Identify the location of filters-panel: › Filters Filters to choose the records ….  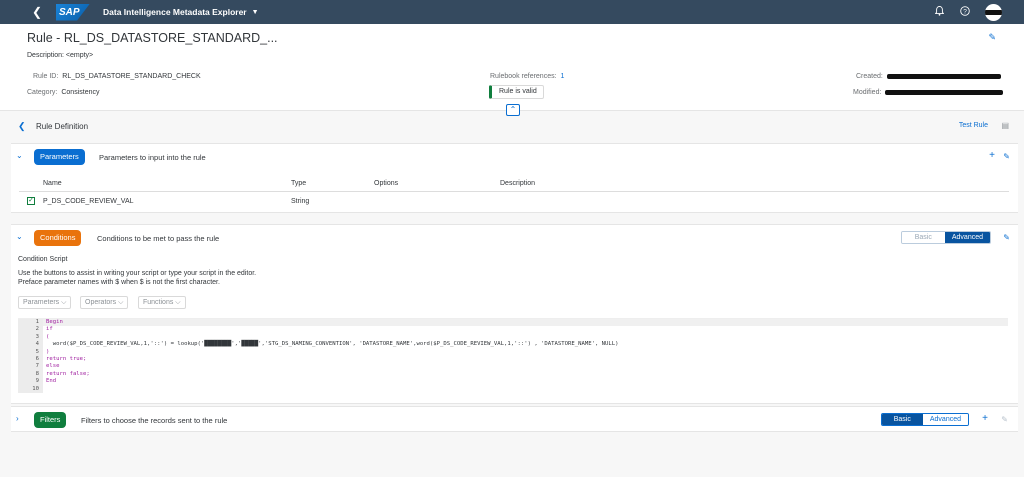
(514, 419).